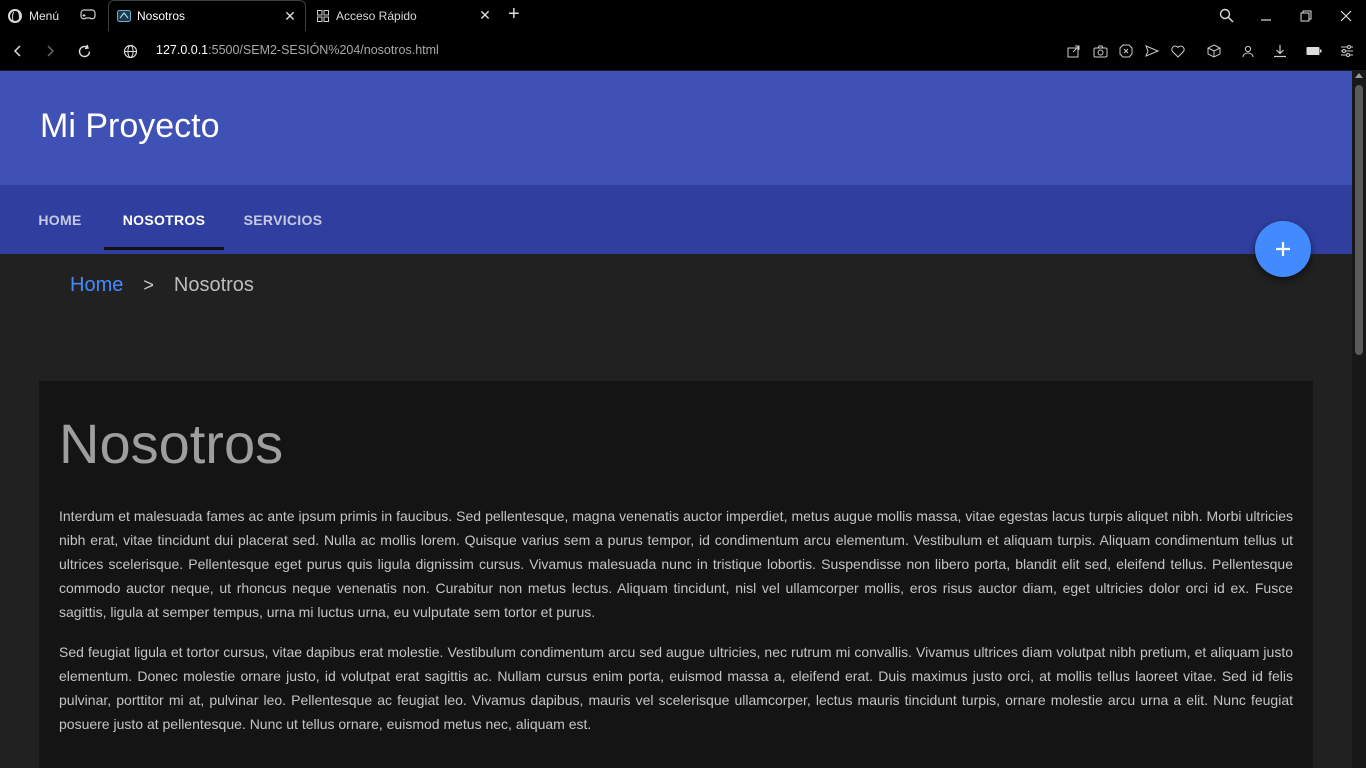 Image resolution: width=1366 pixels, height=768 pixels. I want to click on back-arrow-icon, so click(18, 51).